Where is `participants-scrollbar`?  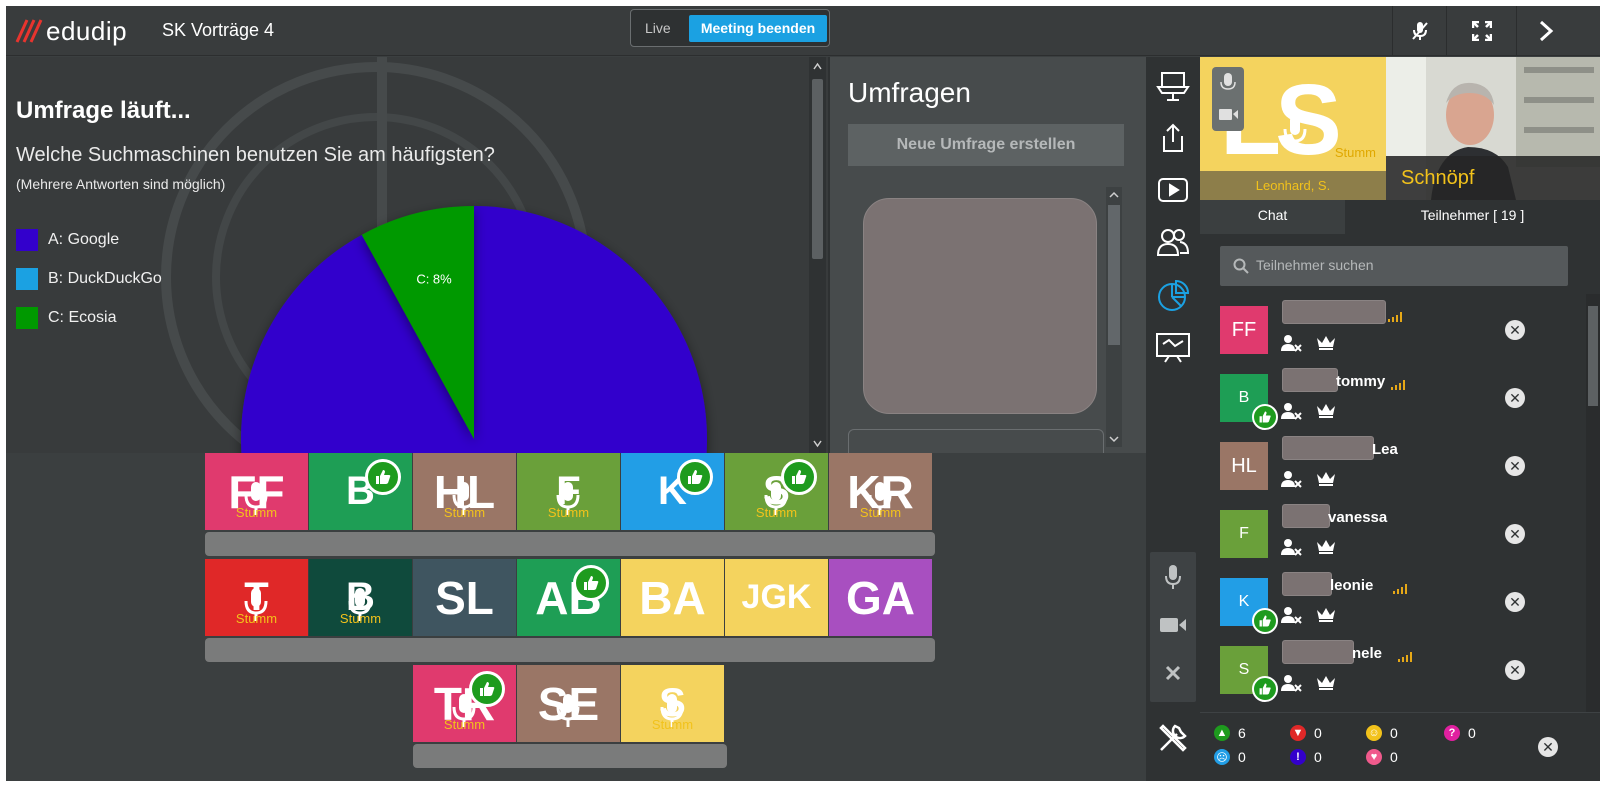 participants-scrollbar is located at coordinates (1593, 503).